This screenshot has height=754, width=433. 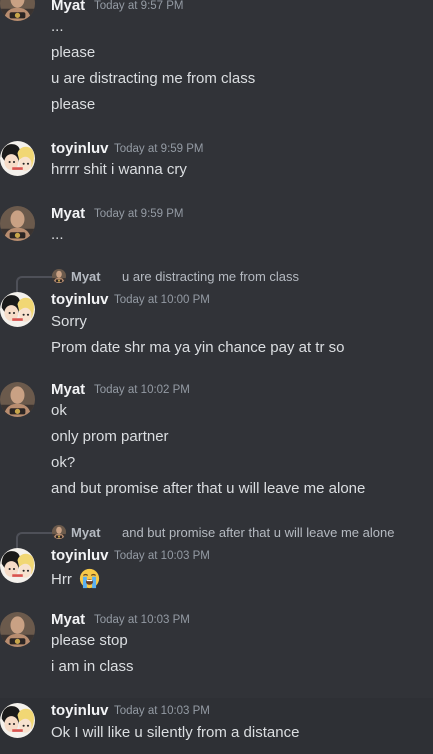 I want to click on message-text: Sorry, so click(x=69, y=321).